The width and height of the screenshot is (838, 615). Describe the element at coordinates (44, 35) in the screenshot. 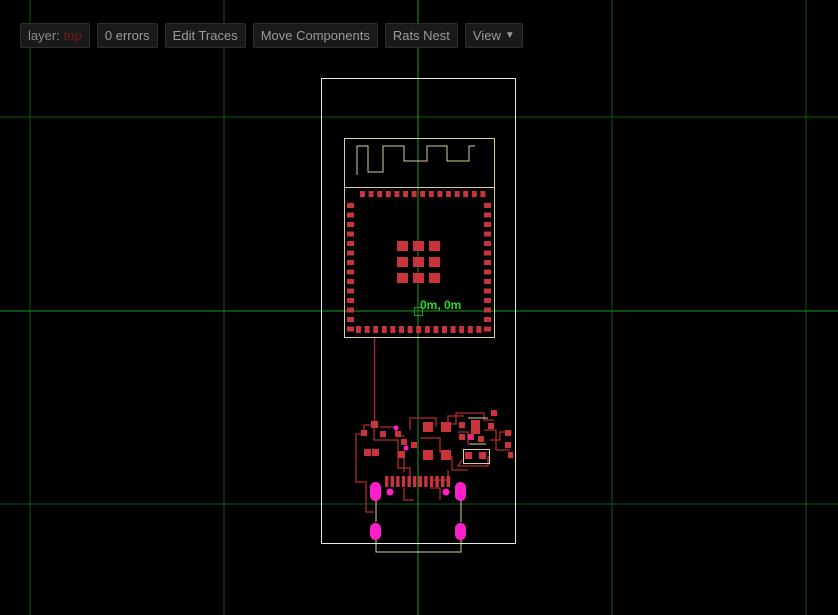

I see `layer-label: layer:` at that location.